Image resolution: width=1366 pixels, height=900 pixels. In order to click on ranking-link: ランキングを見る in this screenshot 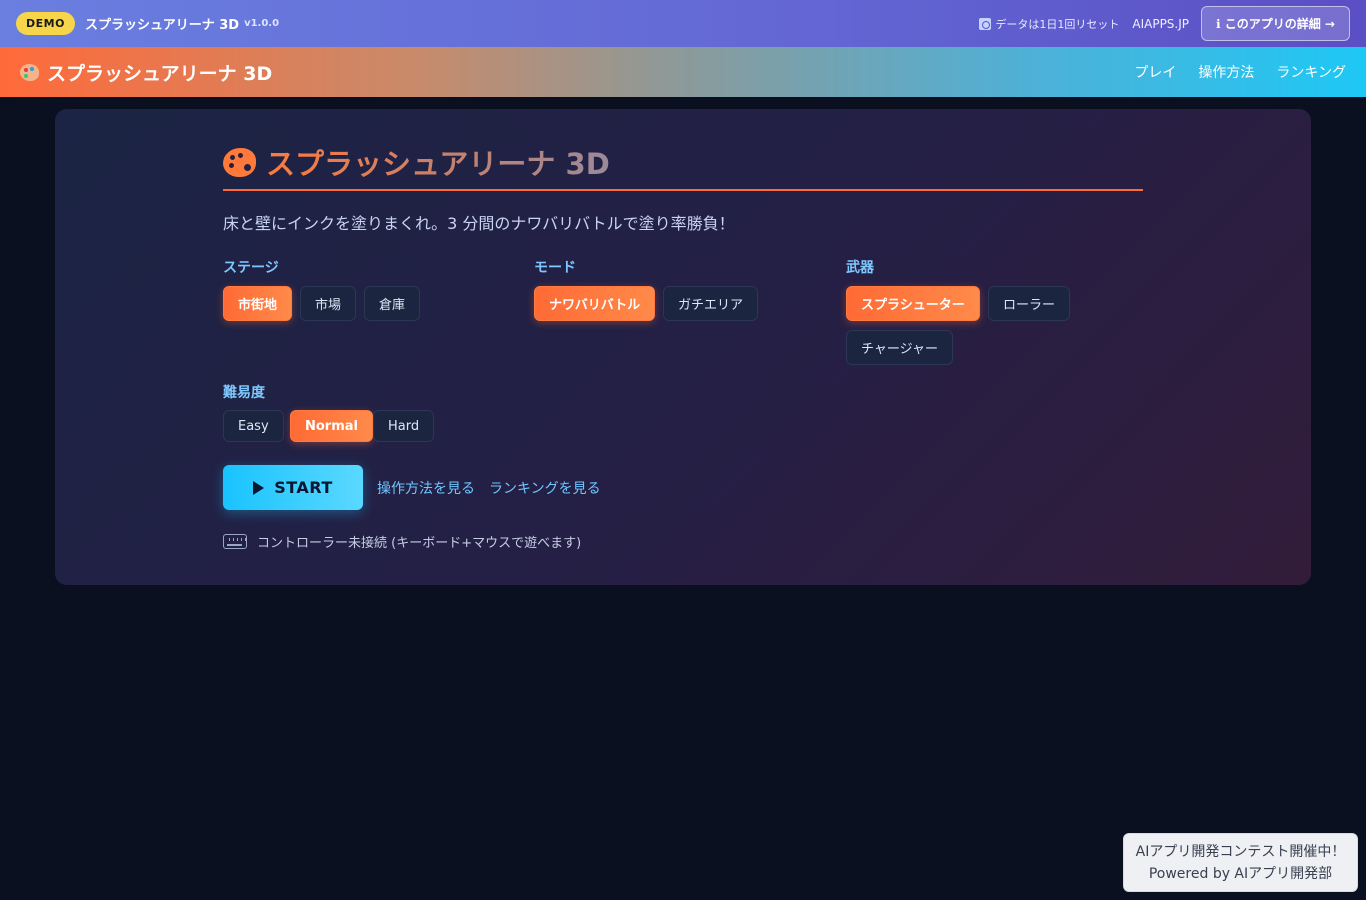, I will do `click(545, 488)`.